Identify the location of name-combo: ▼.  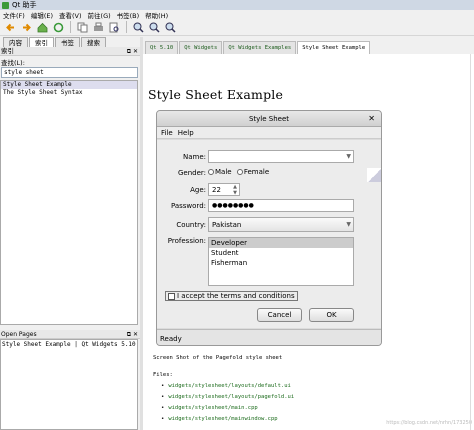
(281, 156).